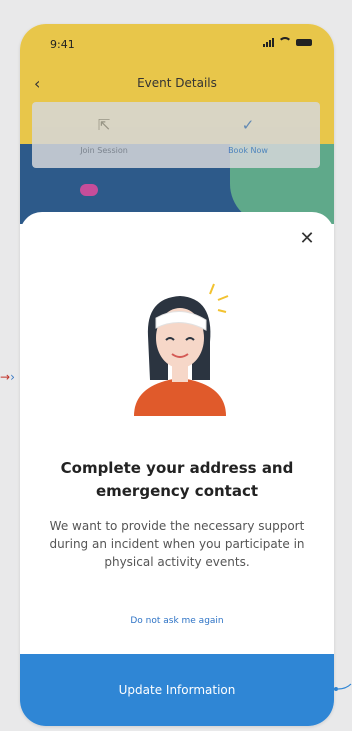 Image resolution: width=352 pixels, height=731 pixels. I want to click on injured-person-illustration, so click(181, 349).